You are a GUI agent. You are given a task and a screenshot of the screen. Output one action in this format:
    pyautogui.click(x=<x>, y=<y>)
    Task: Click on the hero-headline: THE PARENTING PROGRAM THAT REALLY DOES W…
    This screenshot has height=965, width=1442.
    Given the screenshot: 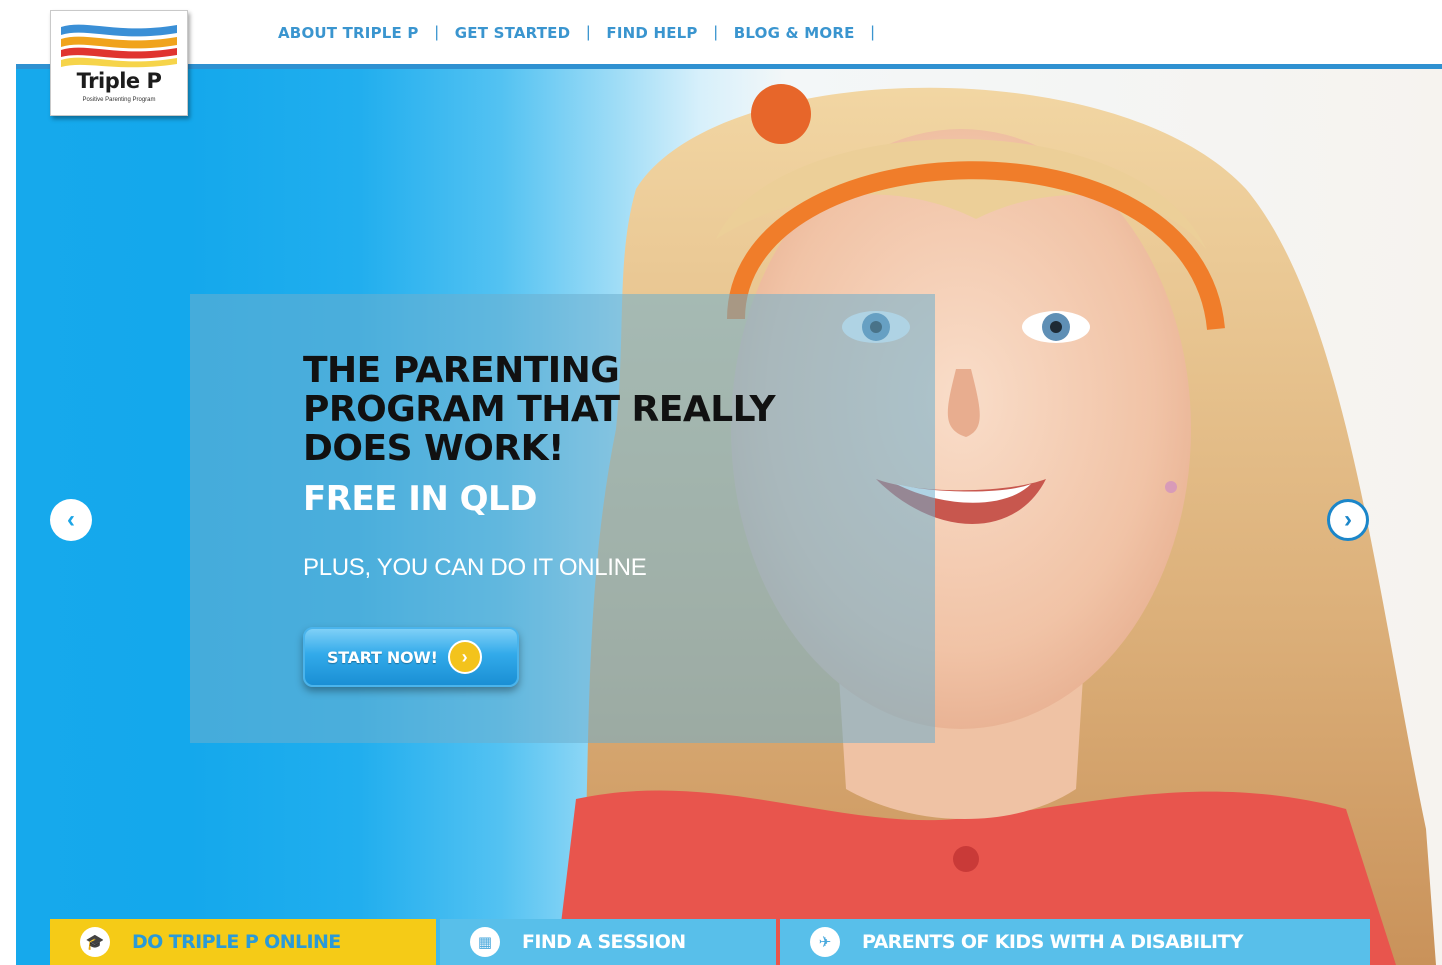 What is the action you would take?
    pyautogui.click(x=563, y=409)
    